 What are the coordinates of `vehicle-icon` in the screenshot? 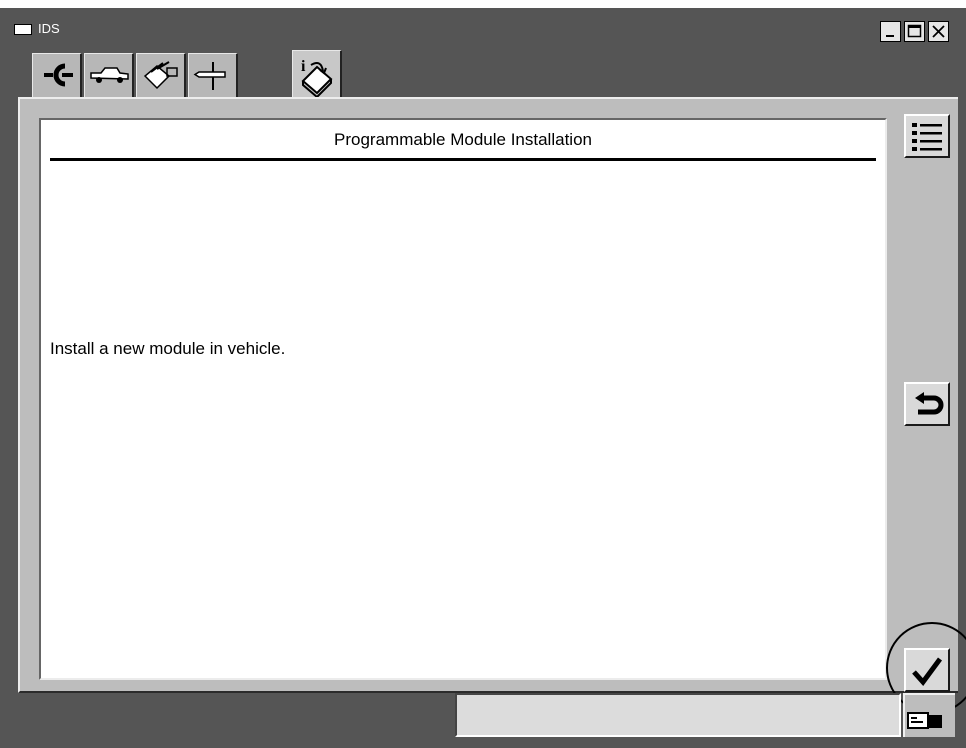 It's located at (109, 75).